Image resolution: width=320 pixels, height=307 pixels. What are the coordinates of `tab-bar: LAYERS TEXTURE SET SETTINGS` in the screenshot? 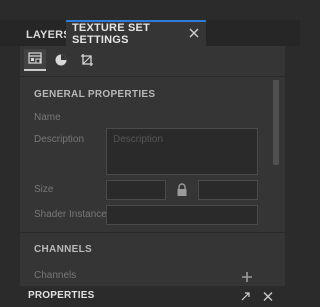 It's located at (150, 33).